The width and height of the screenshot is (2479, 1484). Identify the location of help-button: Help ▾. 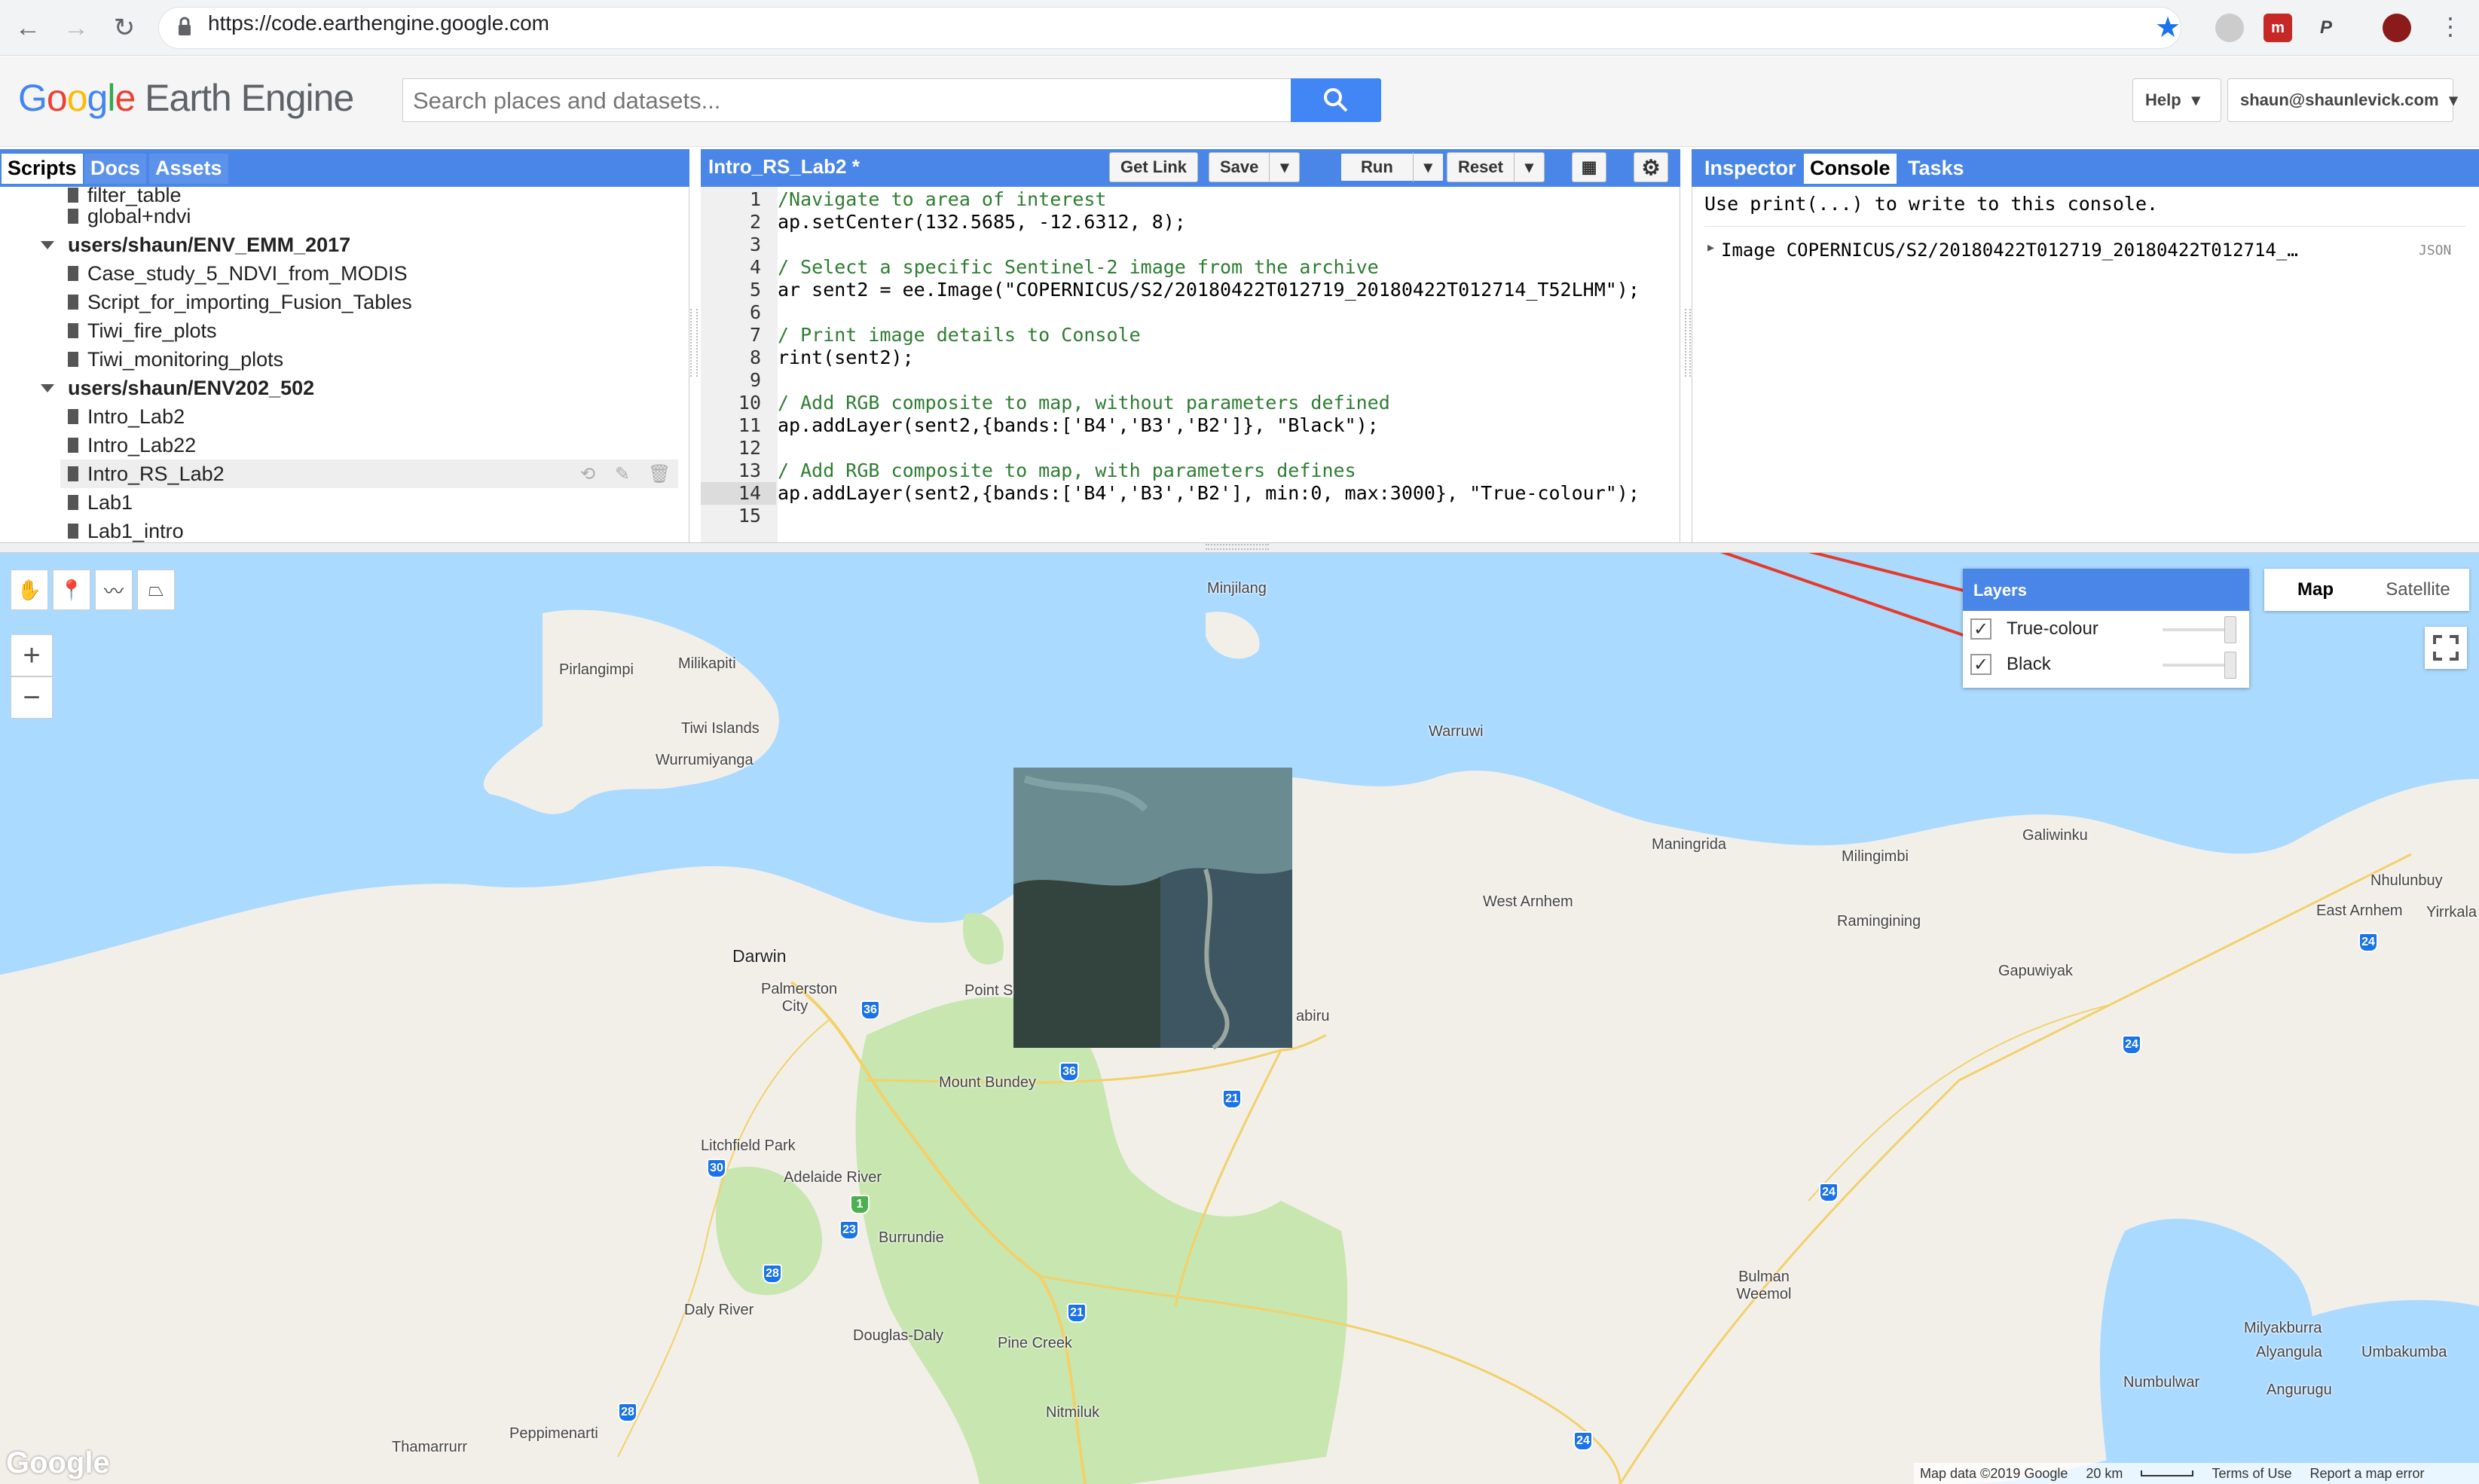
(2176, 100).